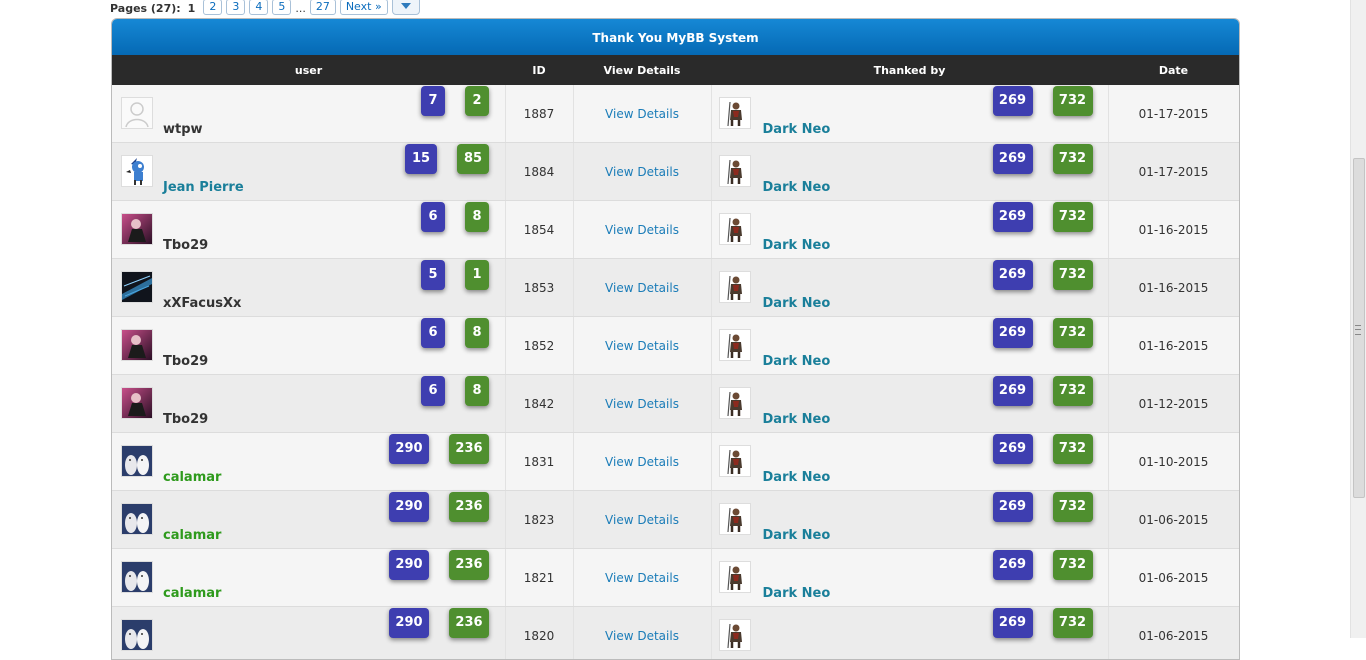  Describe the element at coordinates (323, 7) in the screenshot. I see `page-link-last: 27` at that location.